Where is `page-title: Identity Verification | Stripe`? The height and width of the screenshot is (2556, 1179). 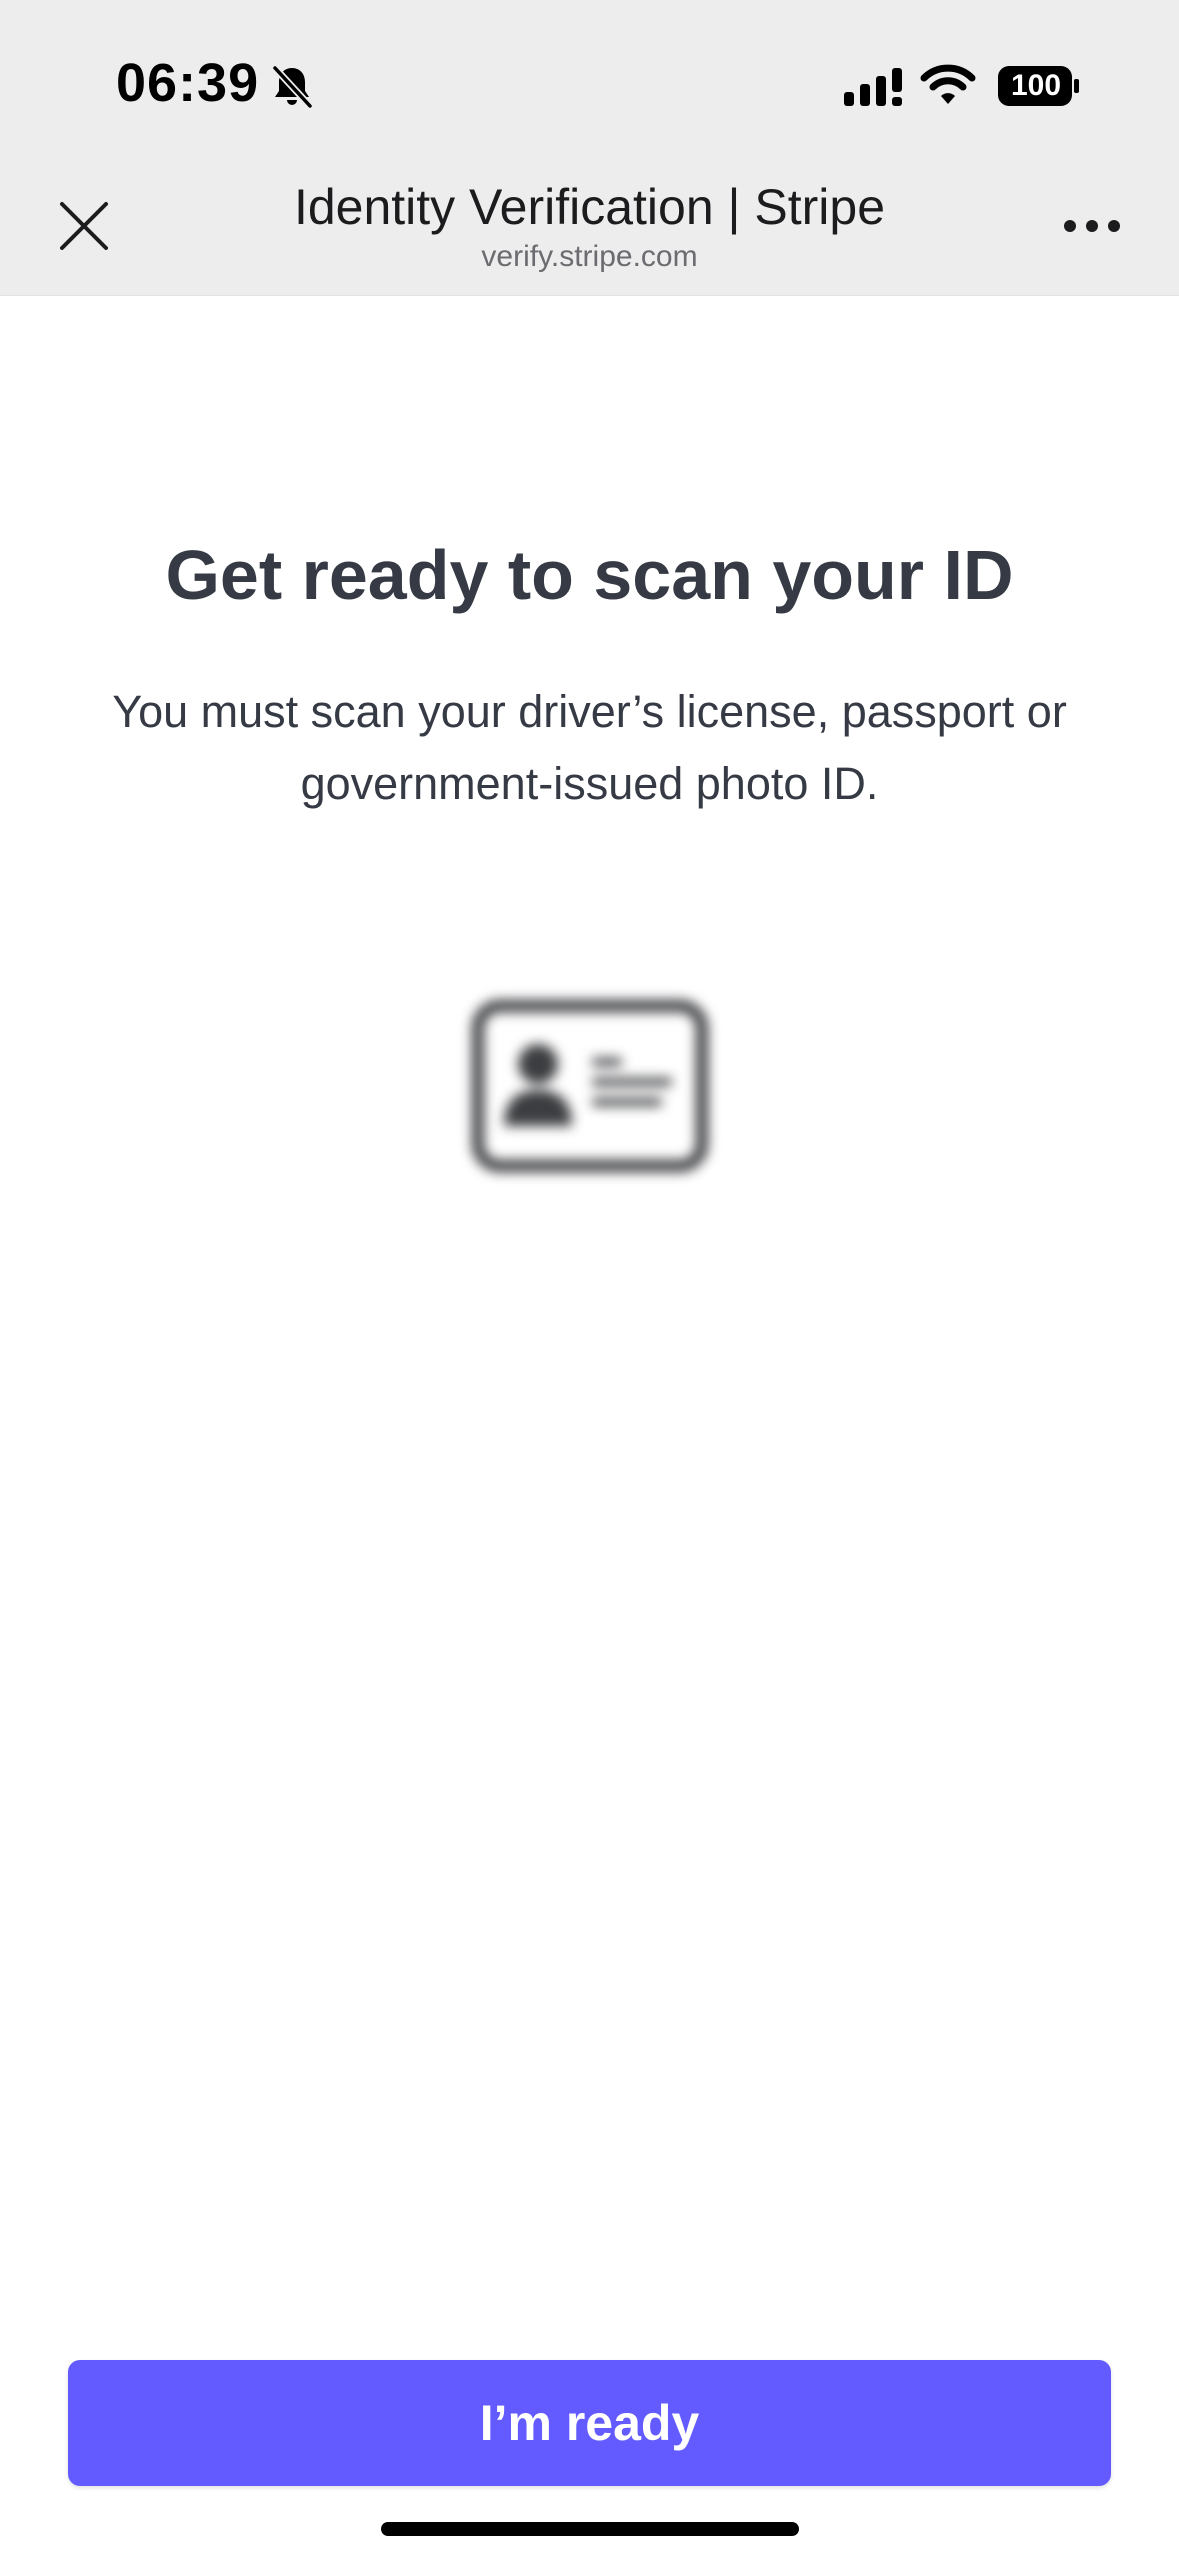
page-title: Identity Verification | Stripe is located at coordinates (589, 207).